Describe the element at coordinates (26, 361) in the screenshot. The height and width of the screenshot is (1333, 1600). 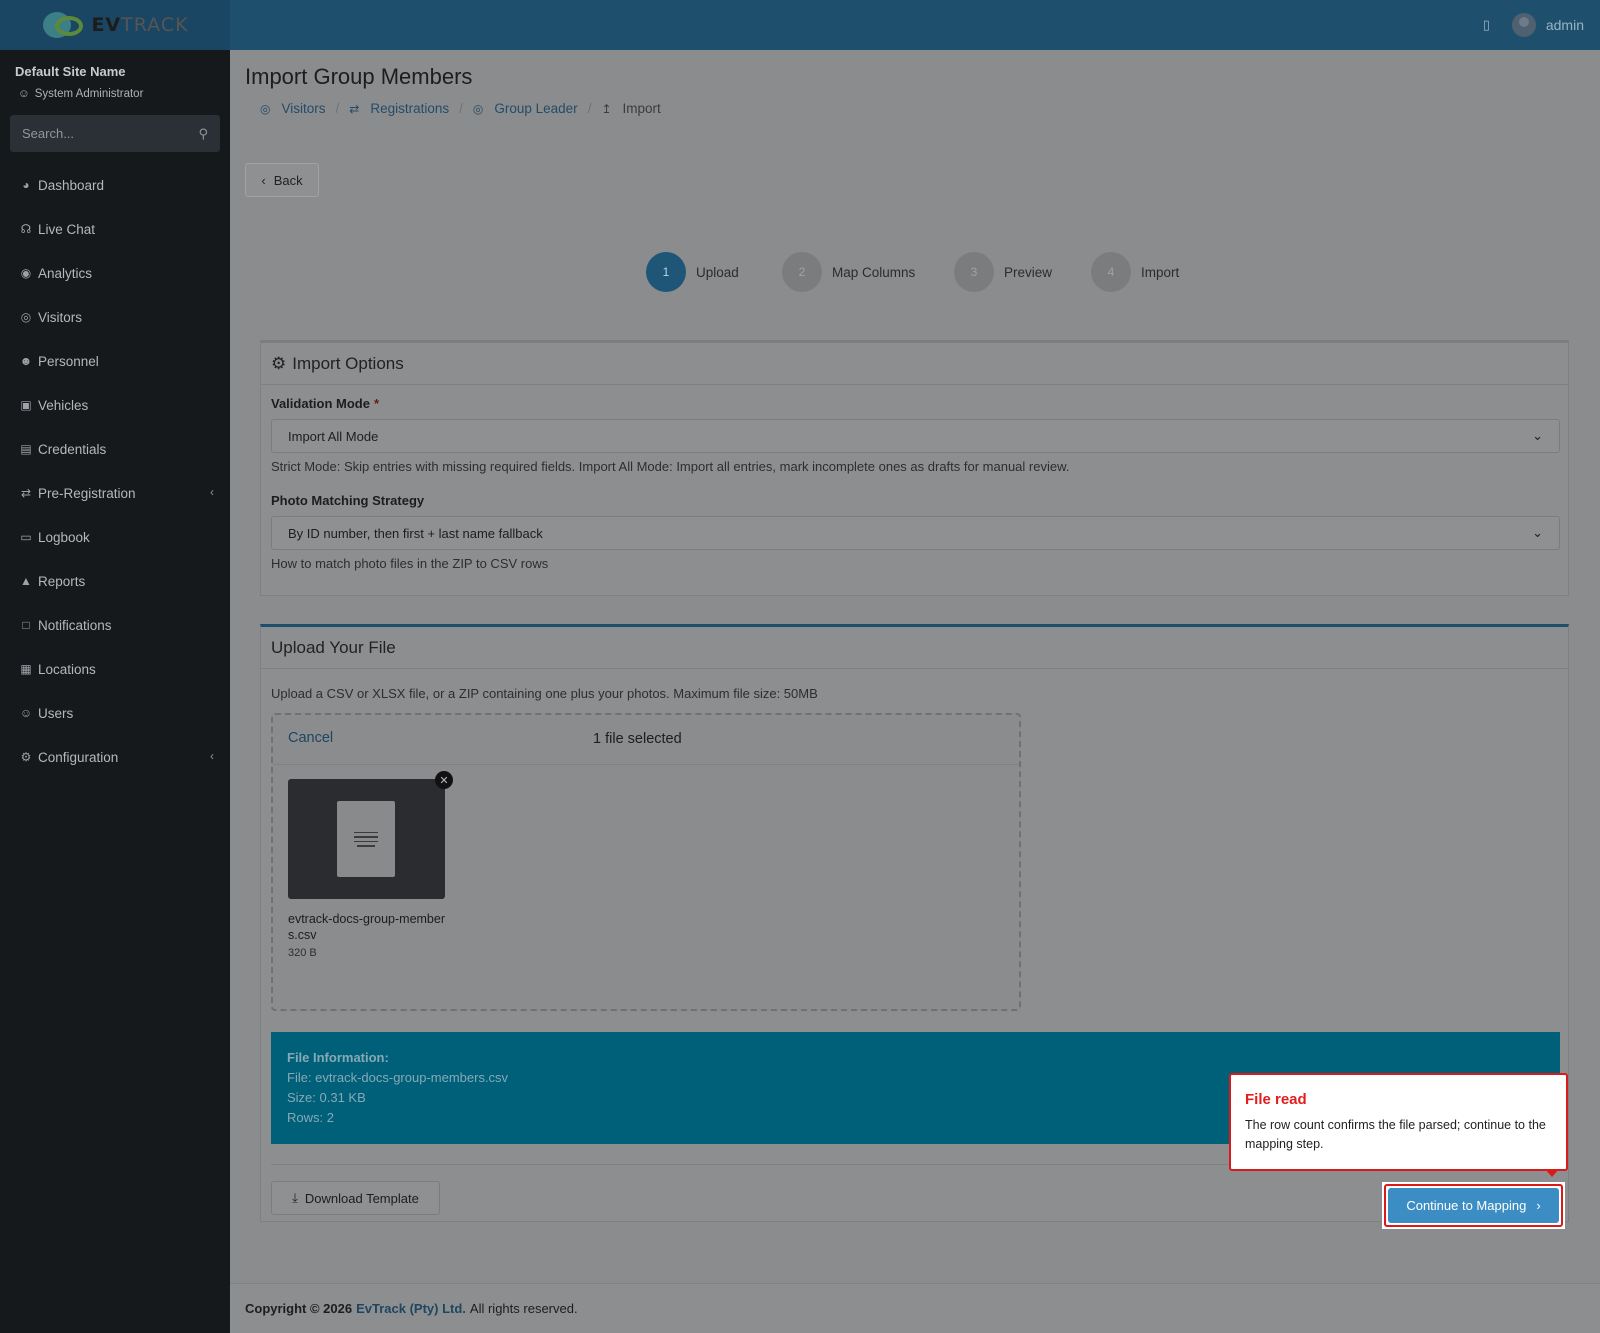
I see `users-icon: ☻` at that location.